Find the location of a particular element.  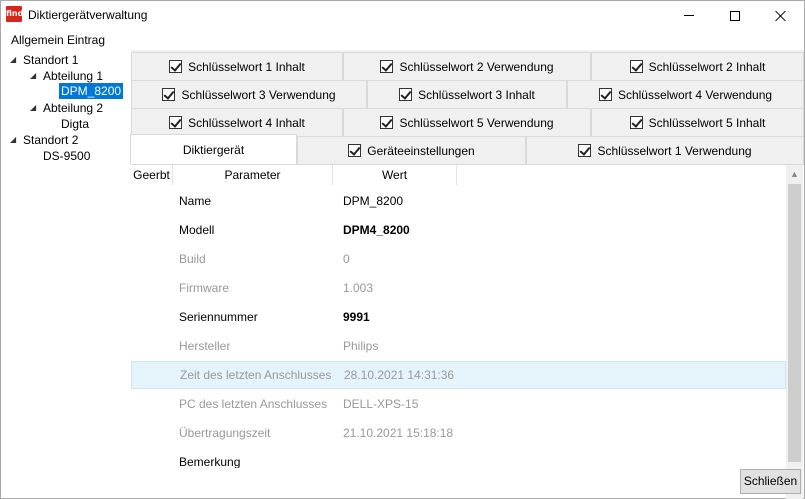

row-param: Build is located at coordinates (192, 259).